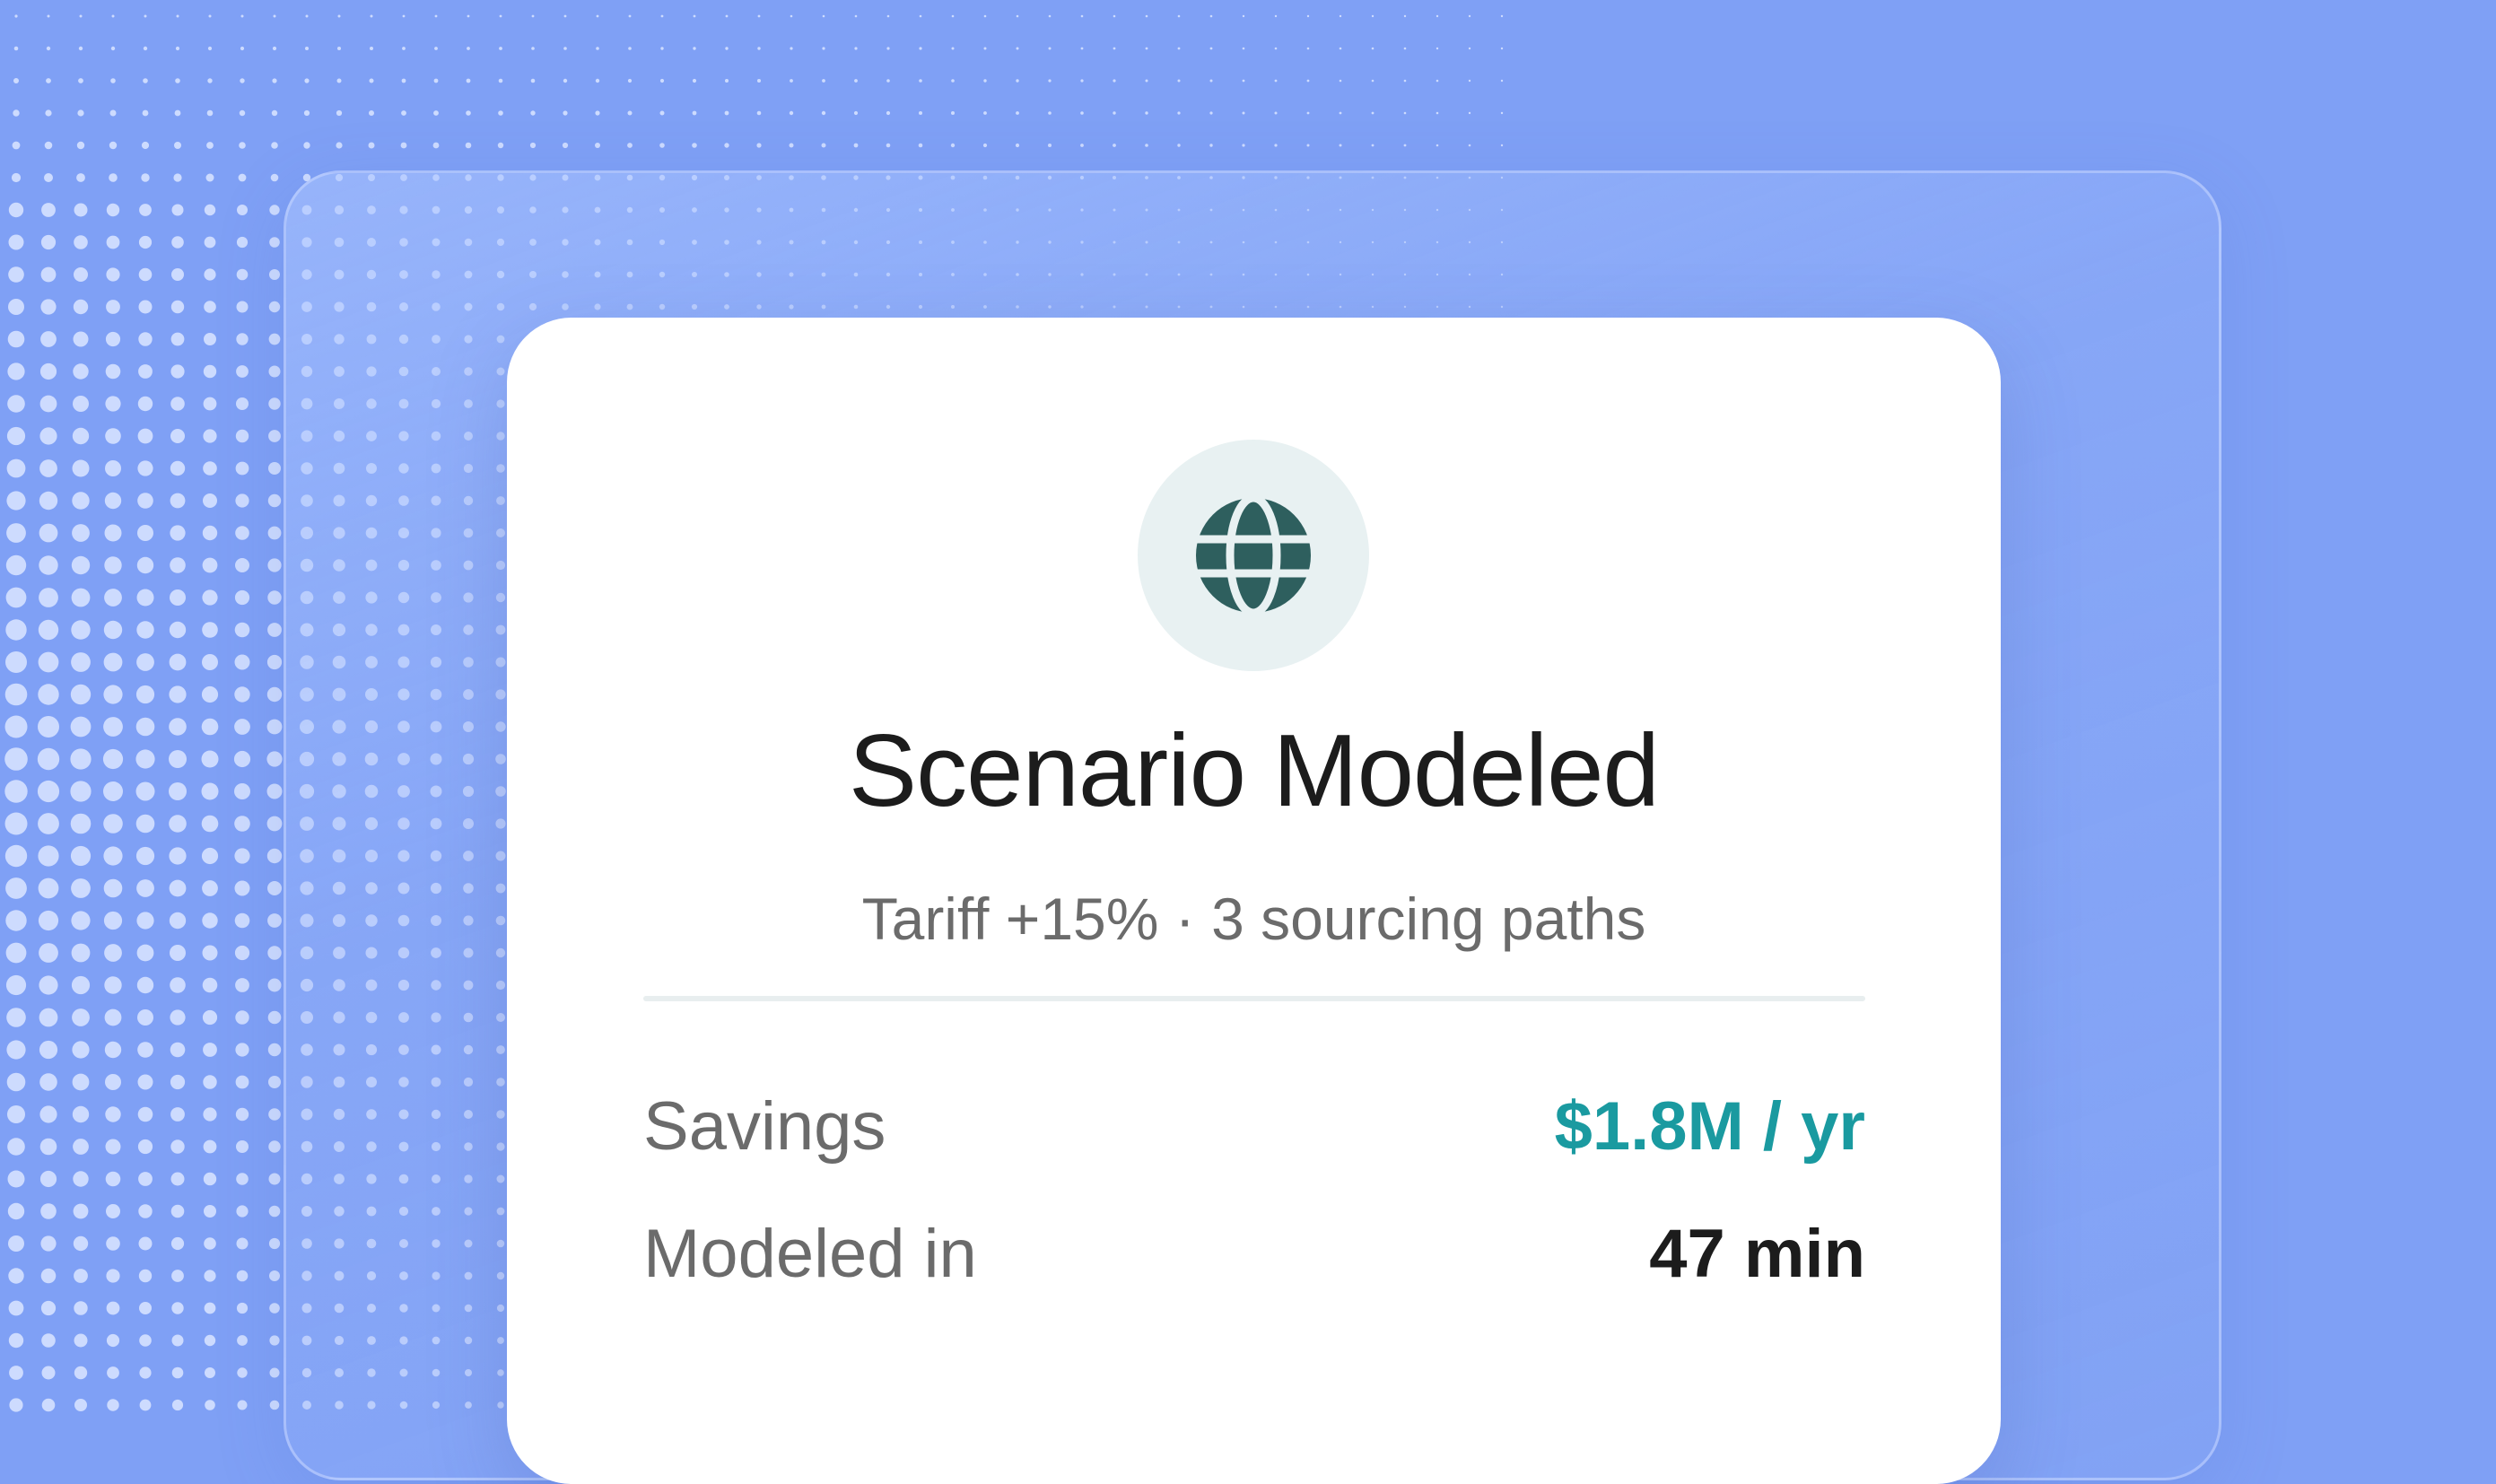  Describe the element at coordinates (1254, 771) in the screenshot. I see `card-title: Scenario Modeled` at that location.